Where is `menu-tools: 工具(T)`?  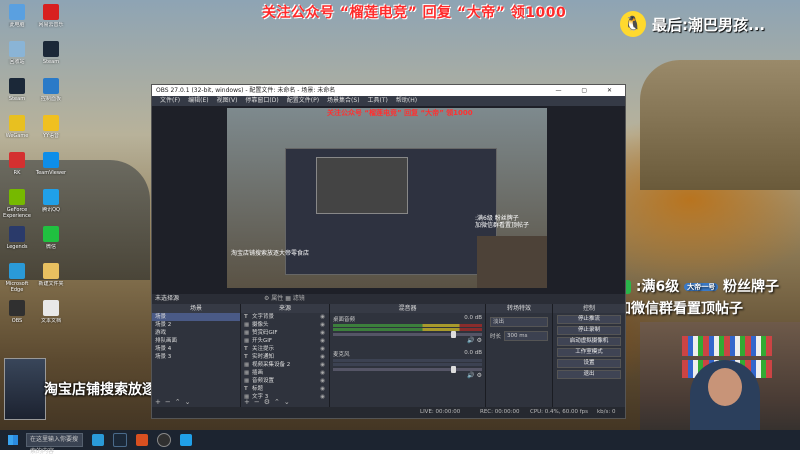 menu-tools: 工具(T) is located at coordinates (378, 101).